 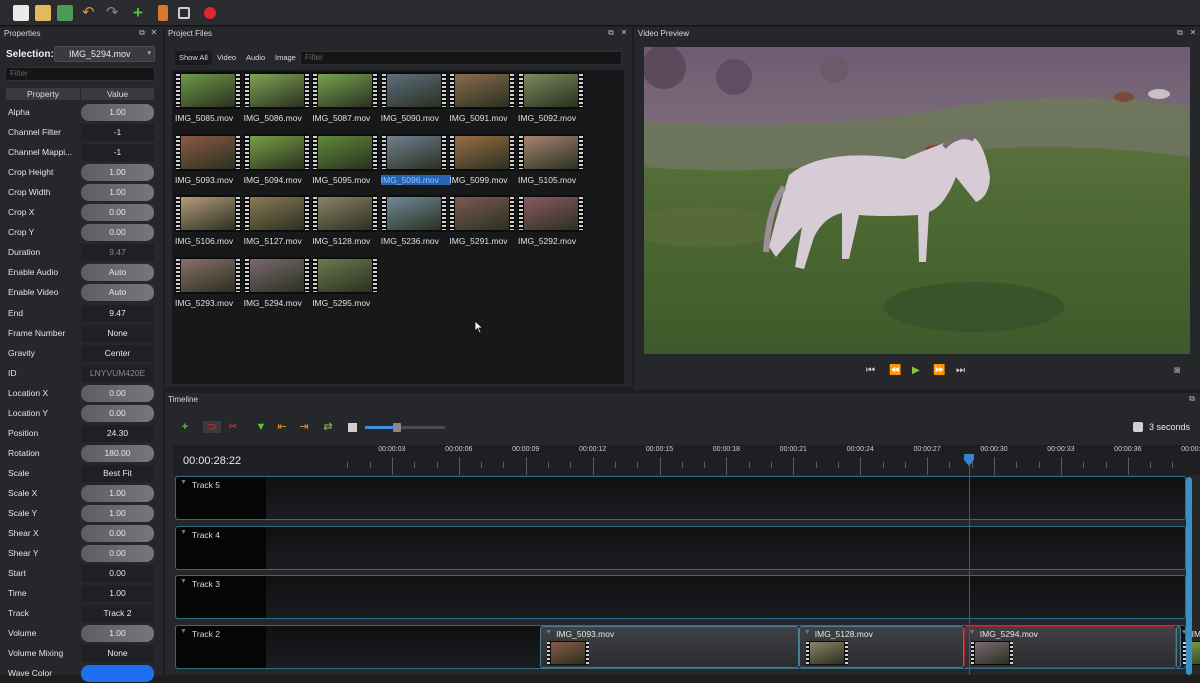 What do you see at coordinates (80, 393) in the screenshot?
I see `property-row: Location X 0.00` at bounding box center [80, 393].